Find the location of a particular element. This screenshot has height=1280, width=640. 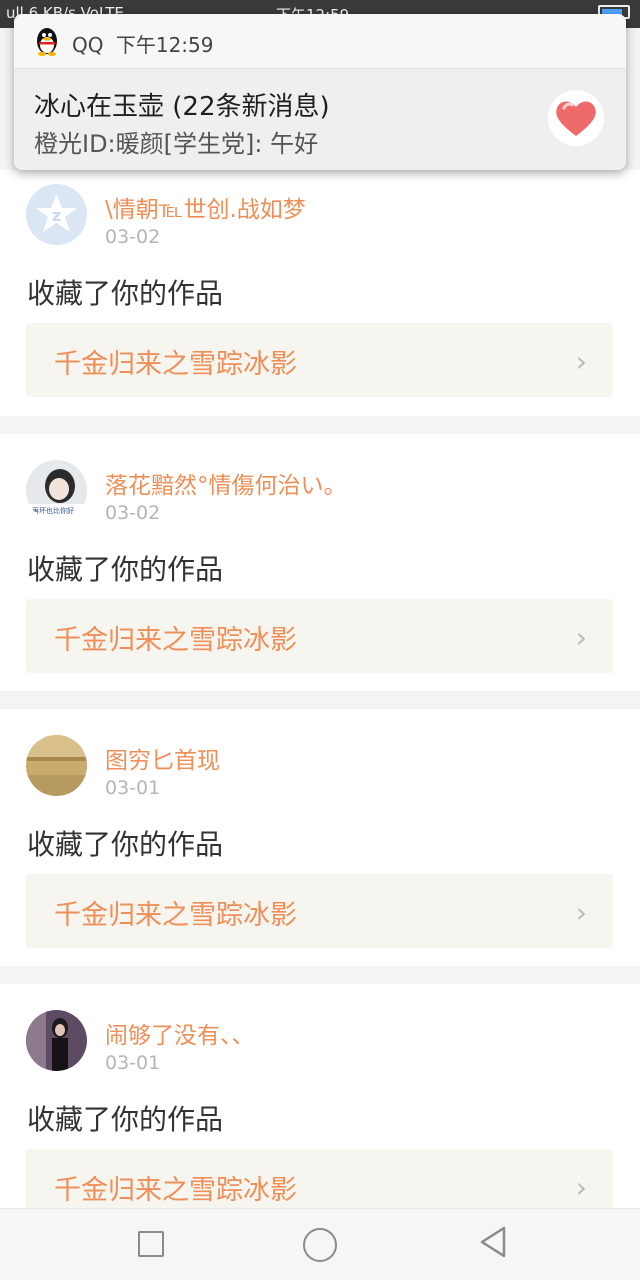

svg-text: z is located at coordinates (56, 215).